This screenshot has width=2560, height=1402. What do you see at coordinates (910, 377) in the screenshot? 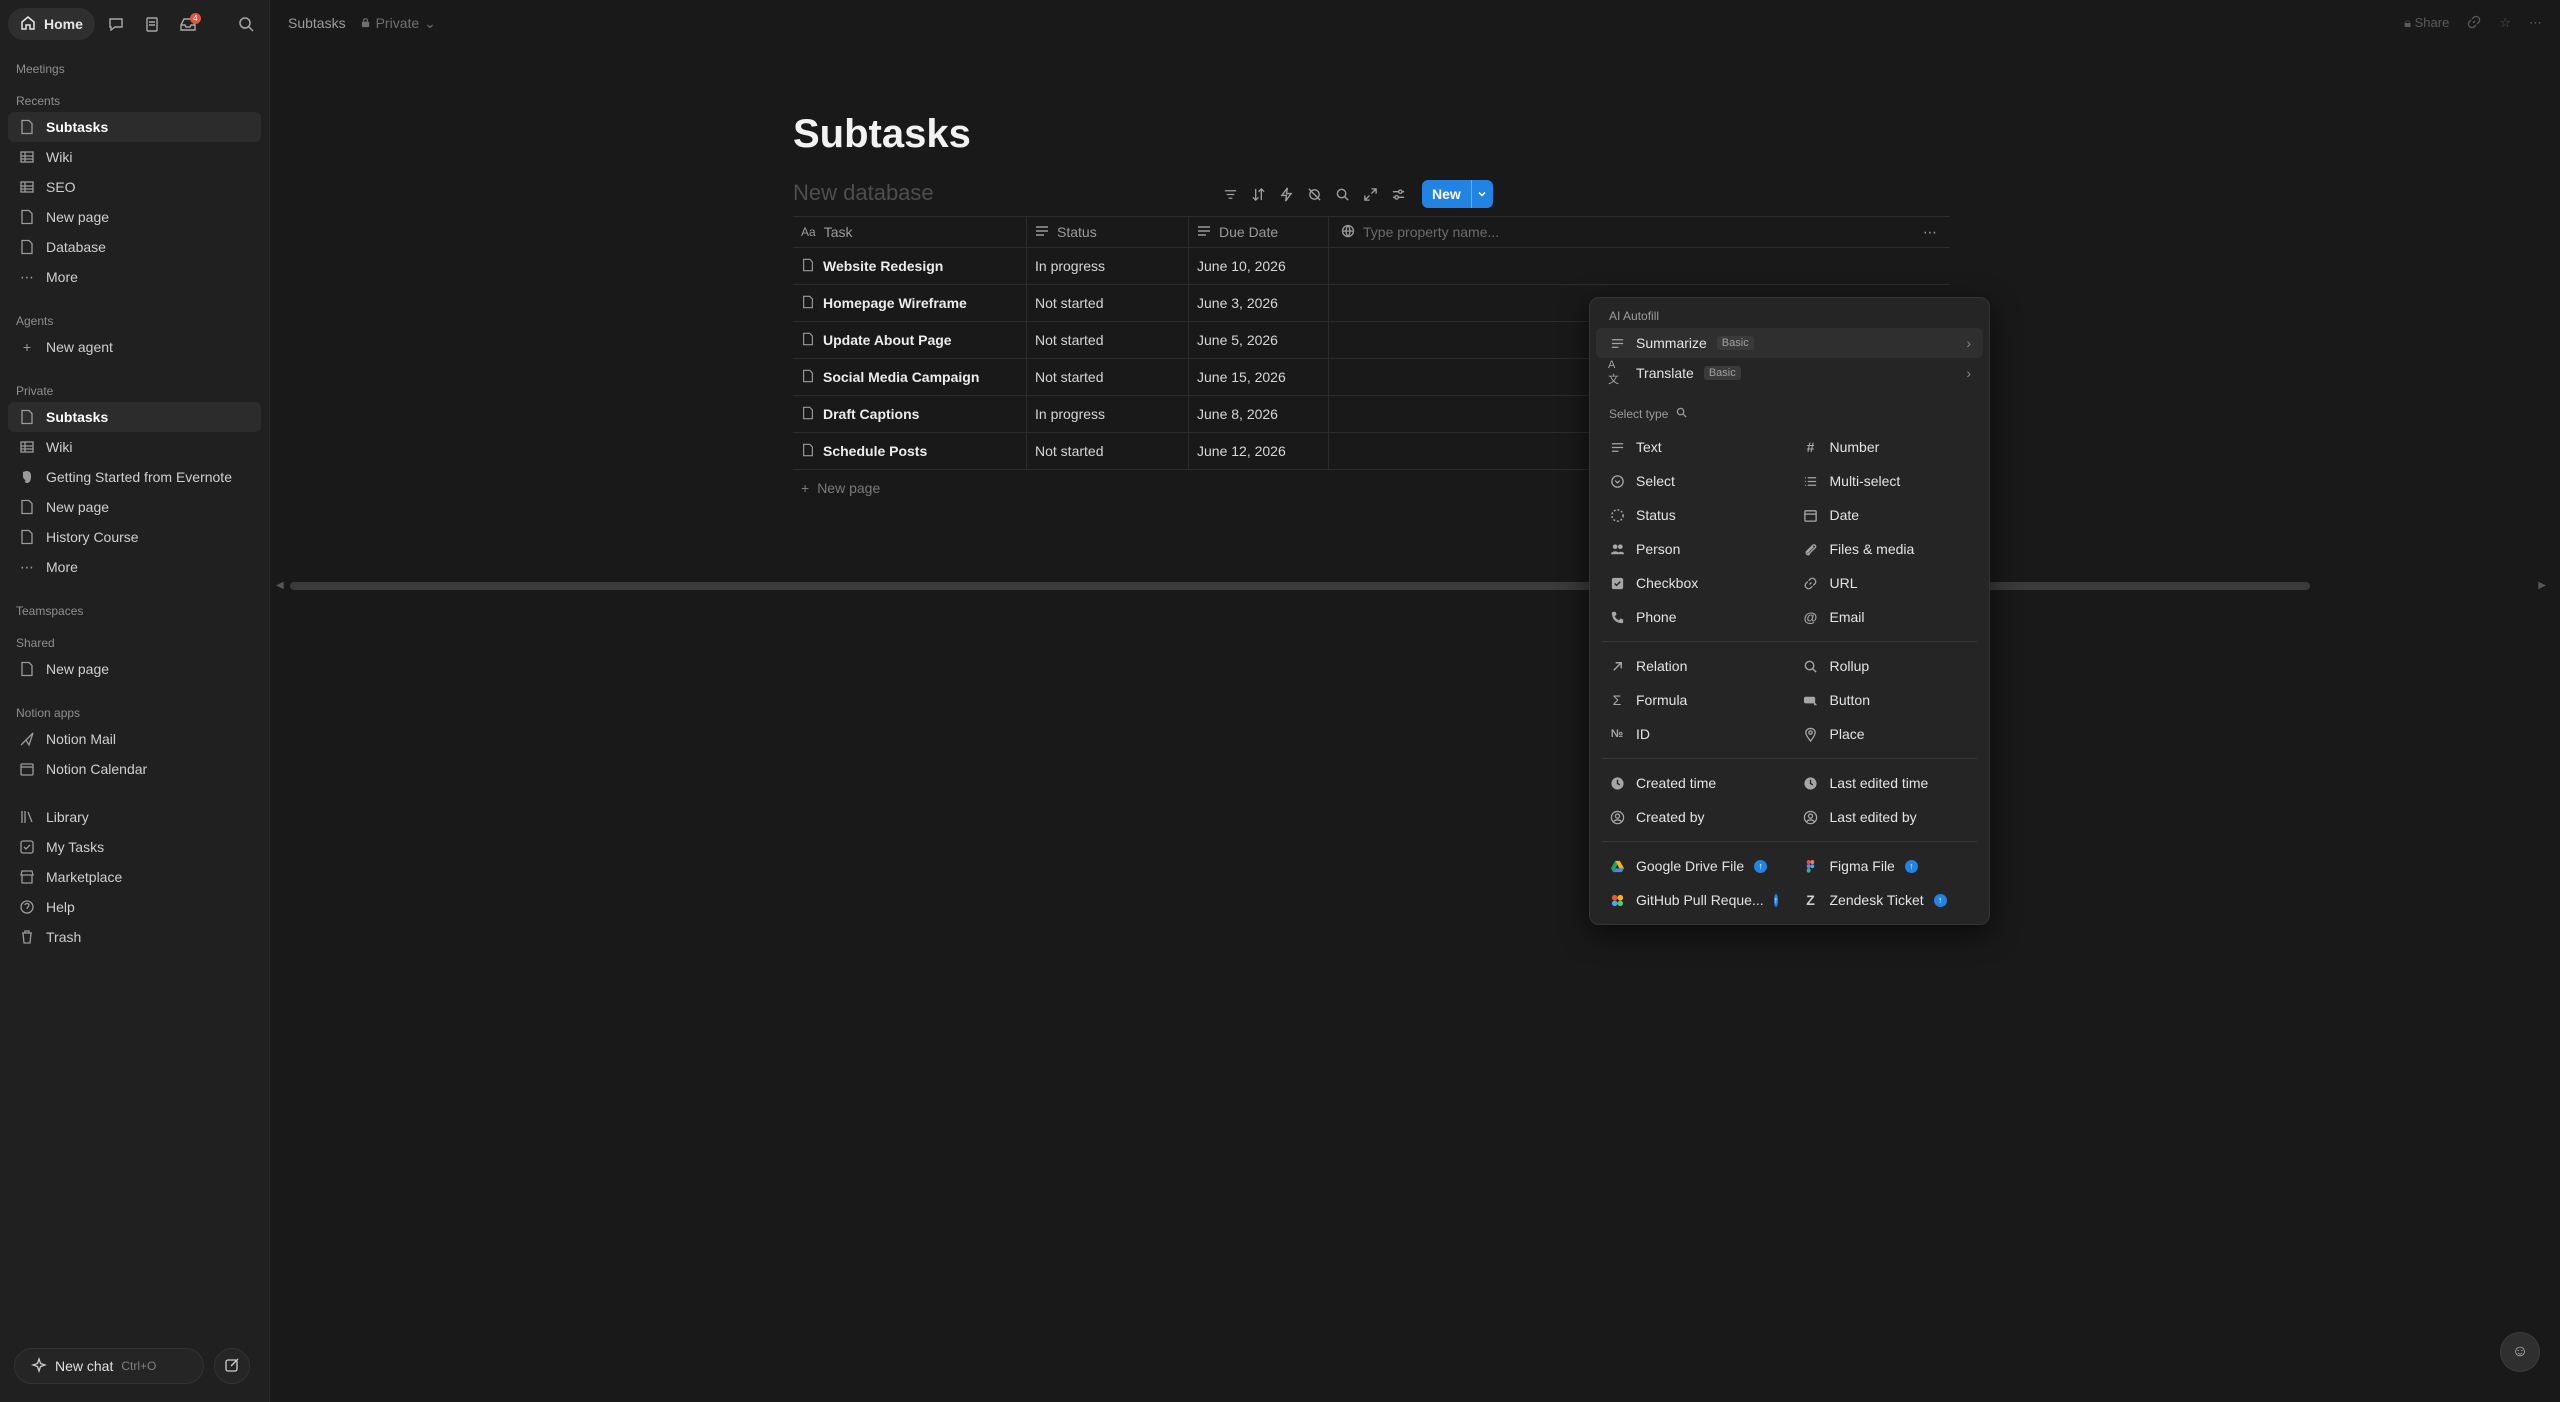
I see `task-cell: Social Media Campaign` at bounding box center [910, 377].